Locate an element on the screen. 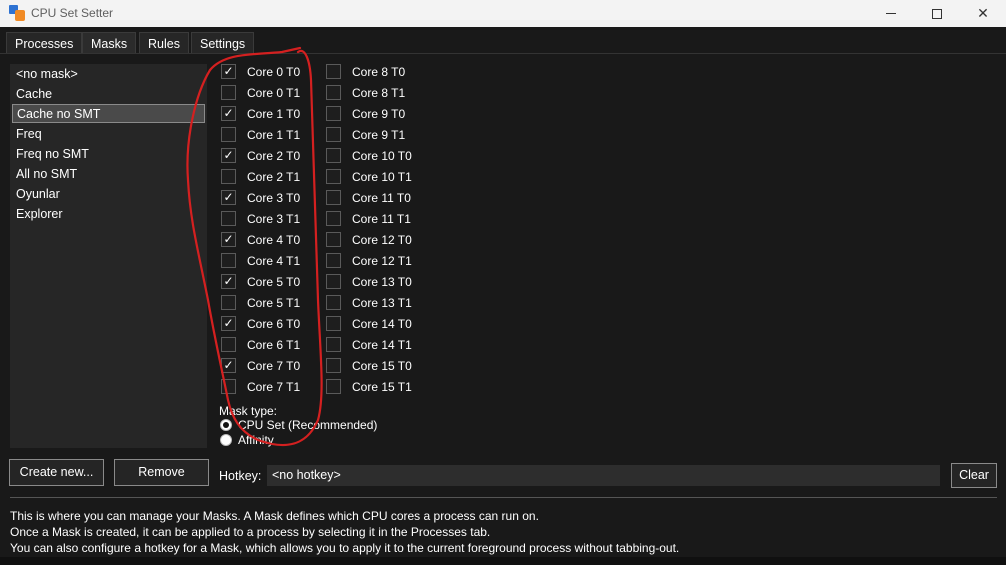  hotkey-label: Hotkey: is located at coordinates (240, 476).